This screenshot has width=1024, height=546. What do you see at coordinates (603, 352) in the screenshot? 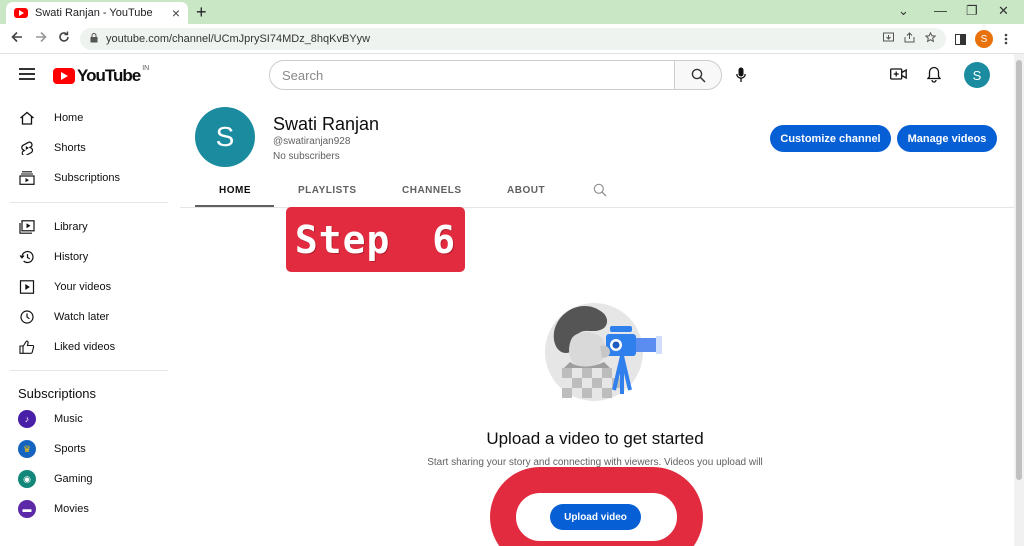
I see `camera-person-illustration-icon` at bounding box center [603, 352].